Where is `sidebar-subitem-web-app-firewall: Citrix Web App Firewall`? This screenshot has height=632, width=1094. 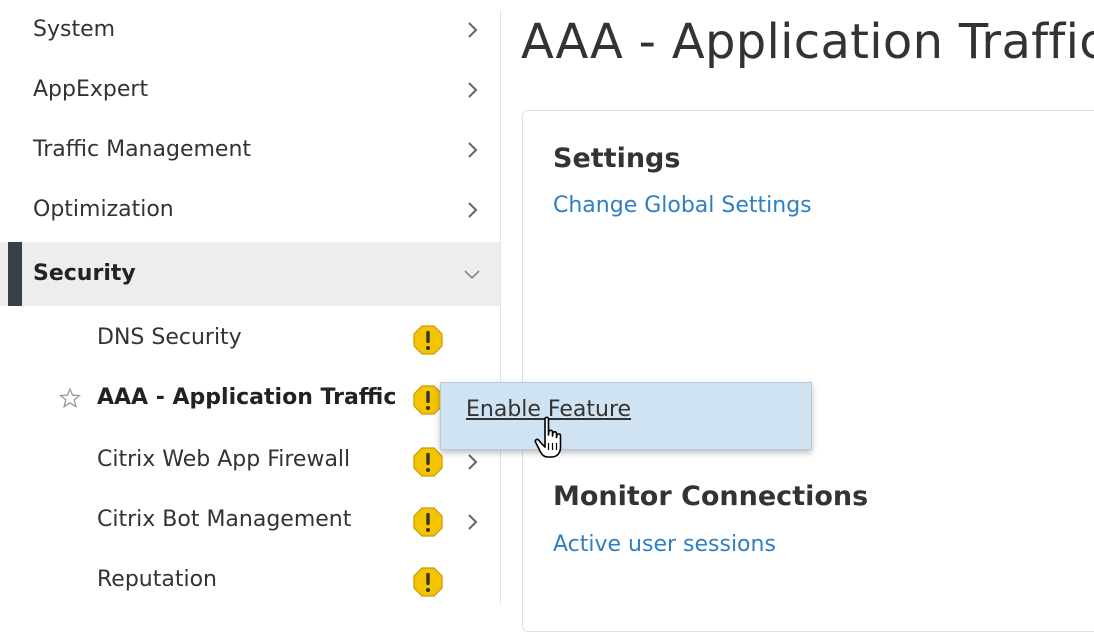
sidebar-subitem-web-app-firewall: Citrix Web App Firewall is located at coordinates (250, 460).